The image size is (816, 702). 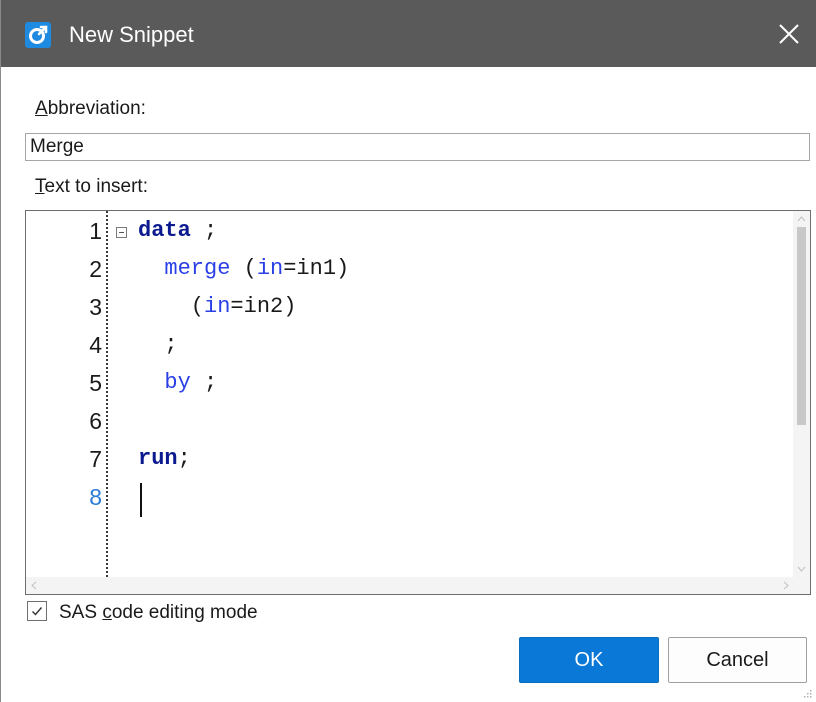 I want to click on scroll-up-icon, so click(x=801, y=219).